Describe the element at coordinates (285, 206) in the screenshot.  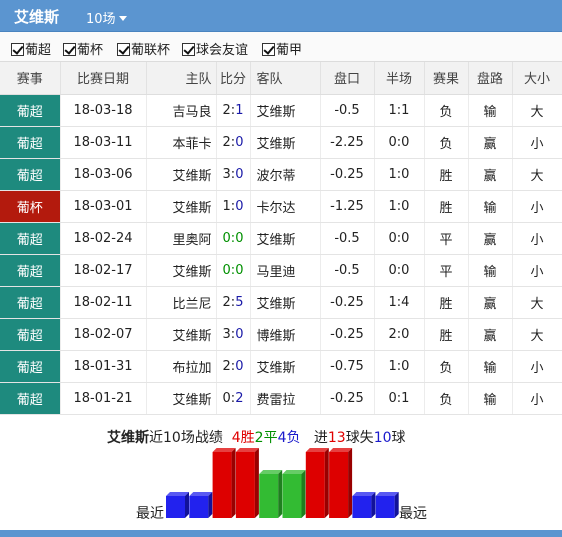
I see `away-team: 卡尔达` at that location.